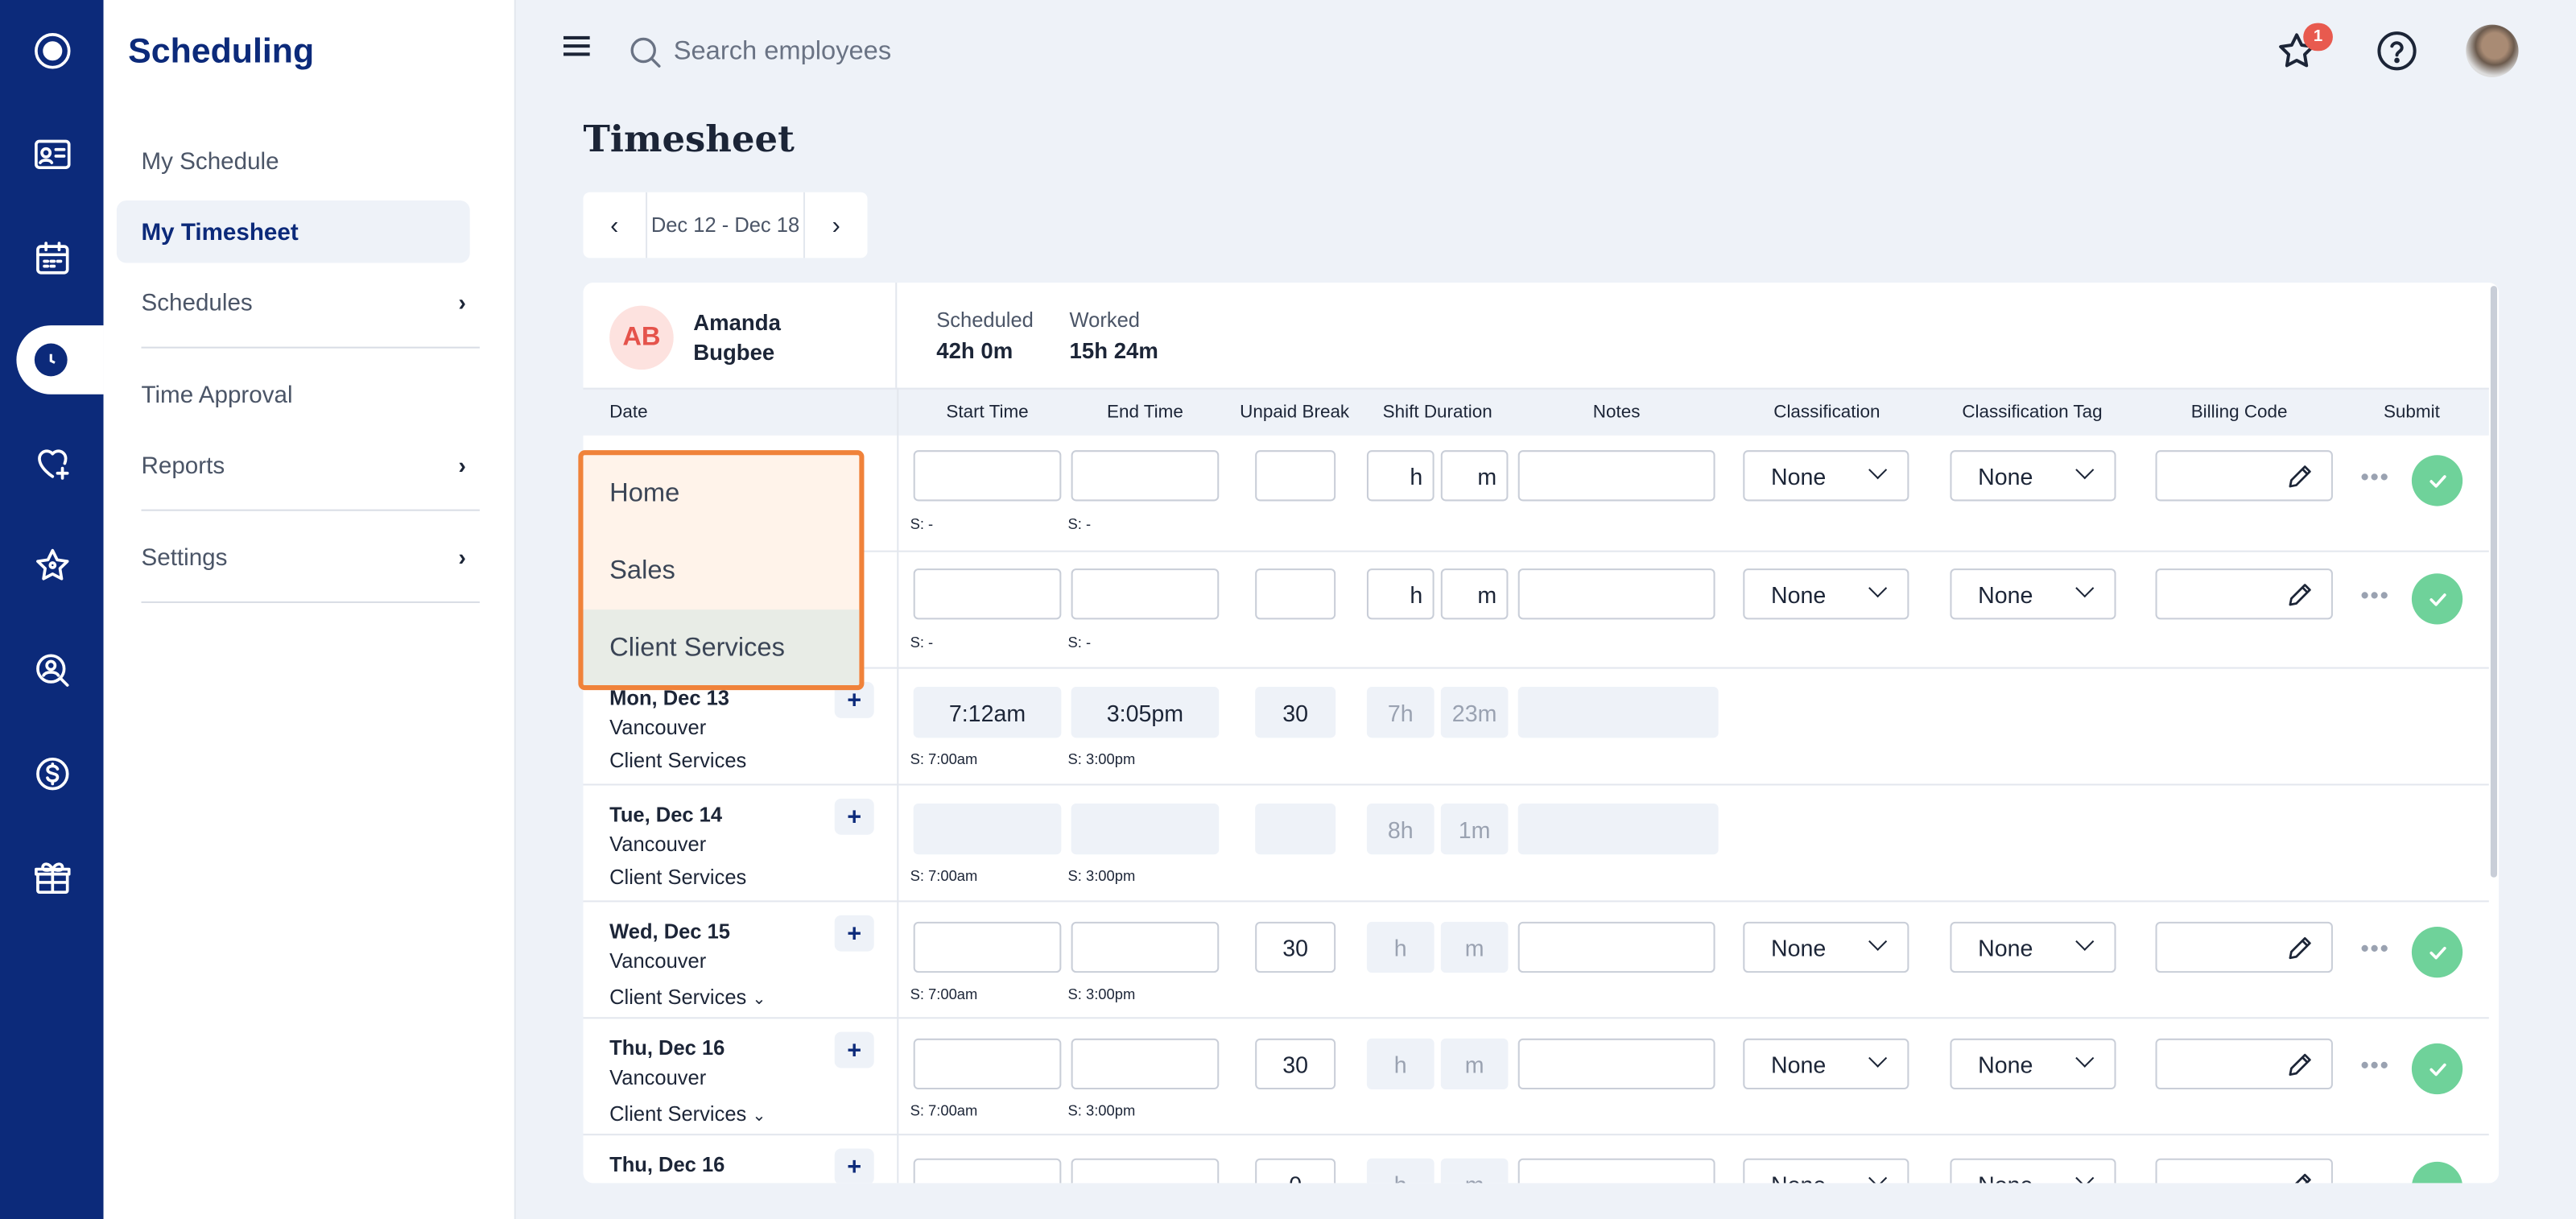  Describe the element at coordinates (2397, 51) in the screenshot. I see `help-icon` at that location.